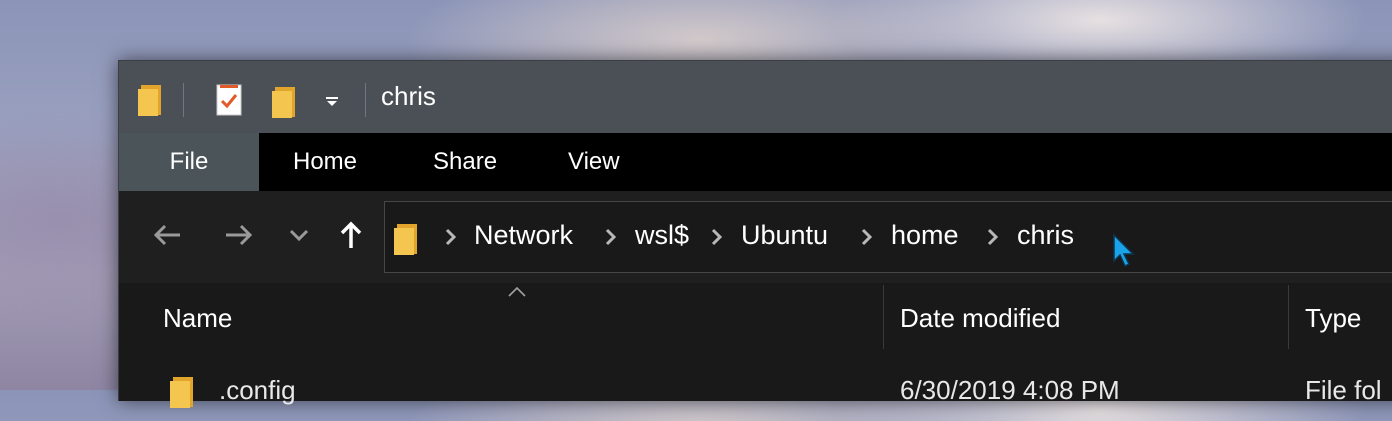 The image size is (1392, 421). I want to click on address-bar: Network wsl$ Ubuntu home chris, so click(888, 237).